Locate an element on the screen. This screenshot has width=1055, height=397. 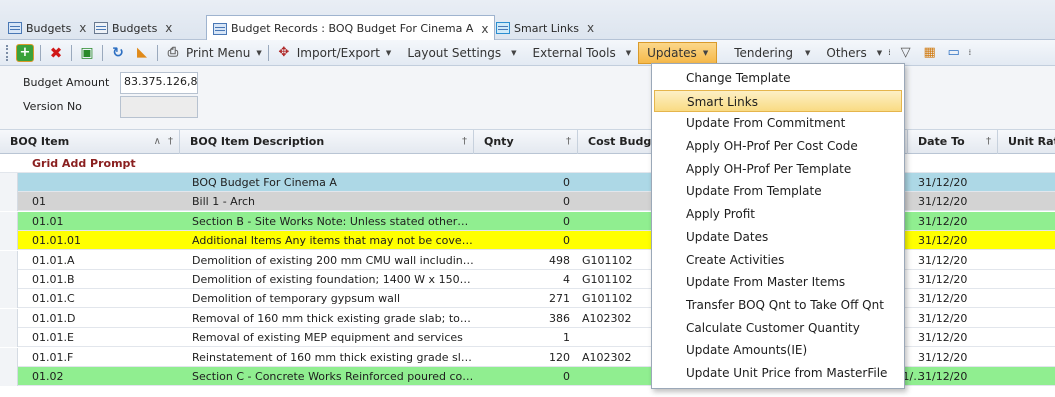
column-header-boq-item: BOQ Item ∧ † is located at coordinates (90, 142).